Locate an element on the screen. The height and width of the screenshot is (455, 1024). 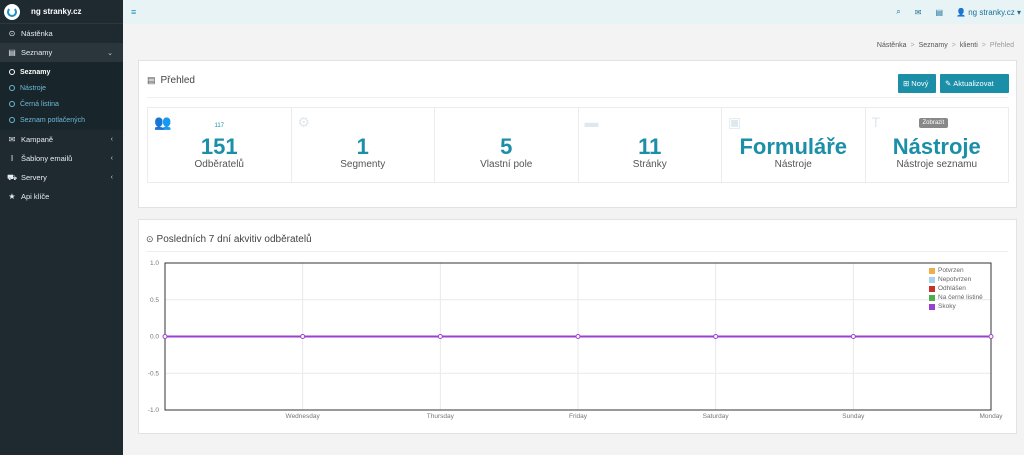
stat-list-tools: T Zobrazit Nástroje Nástroje seznamu is located at coordinates (937, 145).